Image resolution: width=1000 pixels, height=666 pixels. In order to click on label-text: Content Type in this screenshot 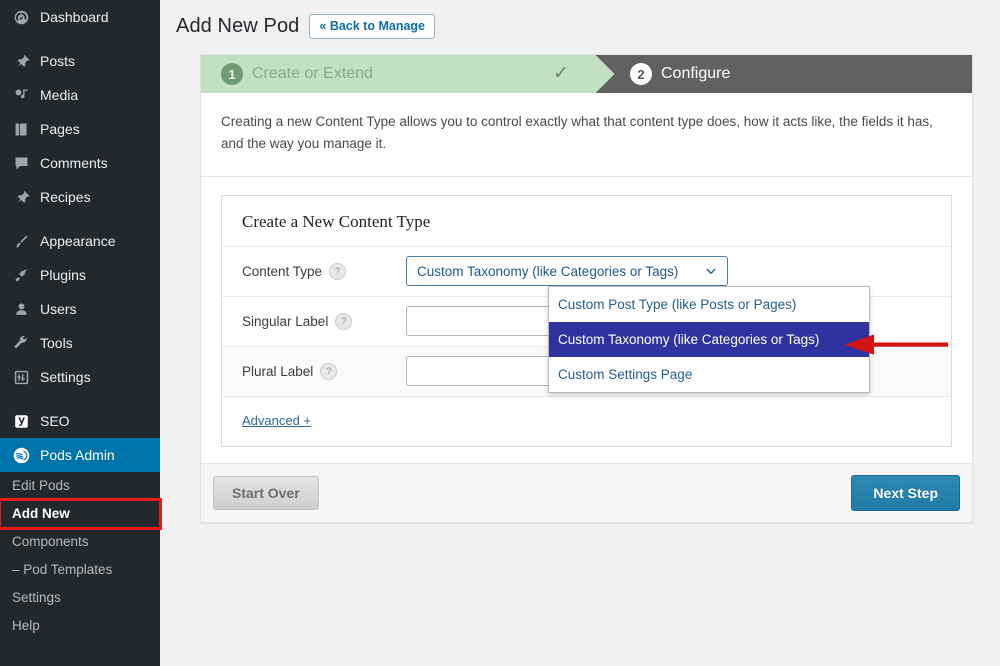, I will do `click(282, 271)`.